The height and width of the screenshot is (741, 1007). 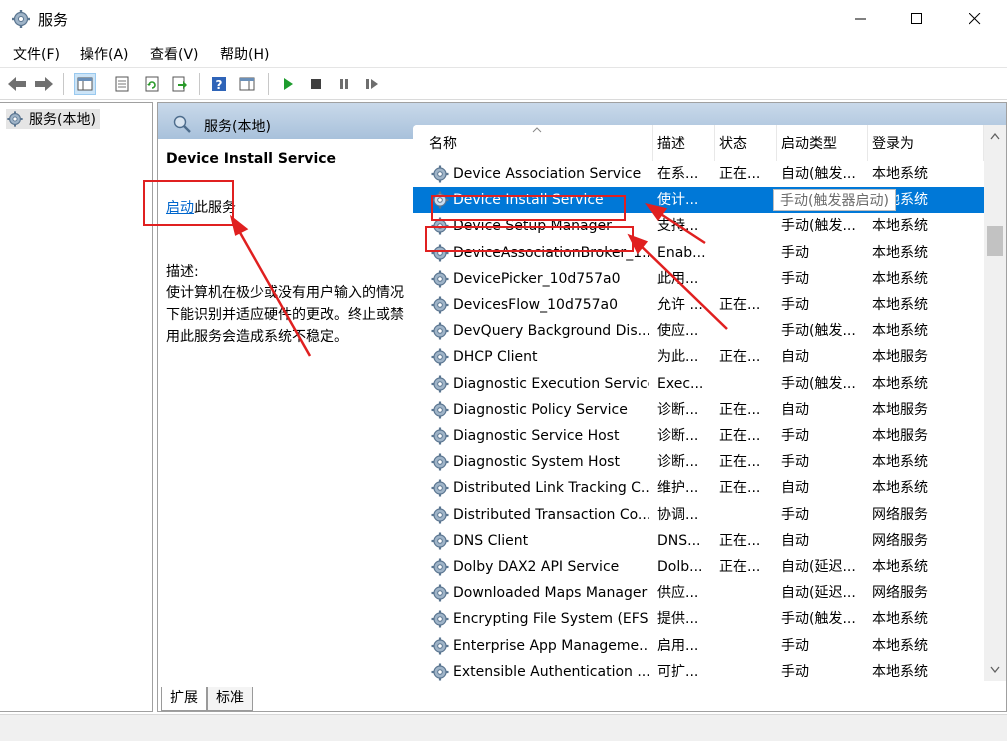 What do you see at coordinates (834, 200) in the screenshot?
I see `startup-type-tooltip: 手动(触发器启动)` at bounding box center [834, 200].